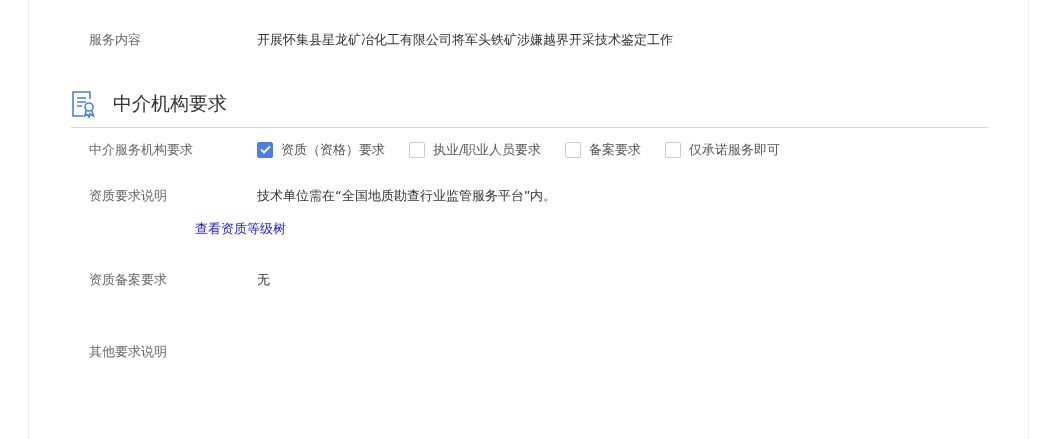 The height and width of the screenshot is (439, 1046). What do you see at coordinates (407, 196) in the screenshot?
I see `field-value: 技术单位需在“全国地质勘查行业监管服务平台”内。` at bounding box center [407, 196].